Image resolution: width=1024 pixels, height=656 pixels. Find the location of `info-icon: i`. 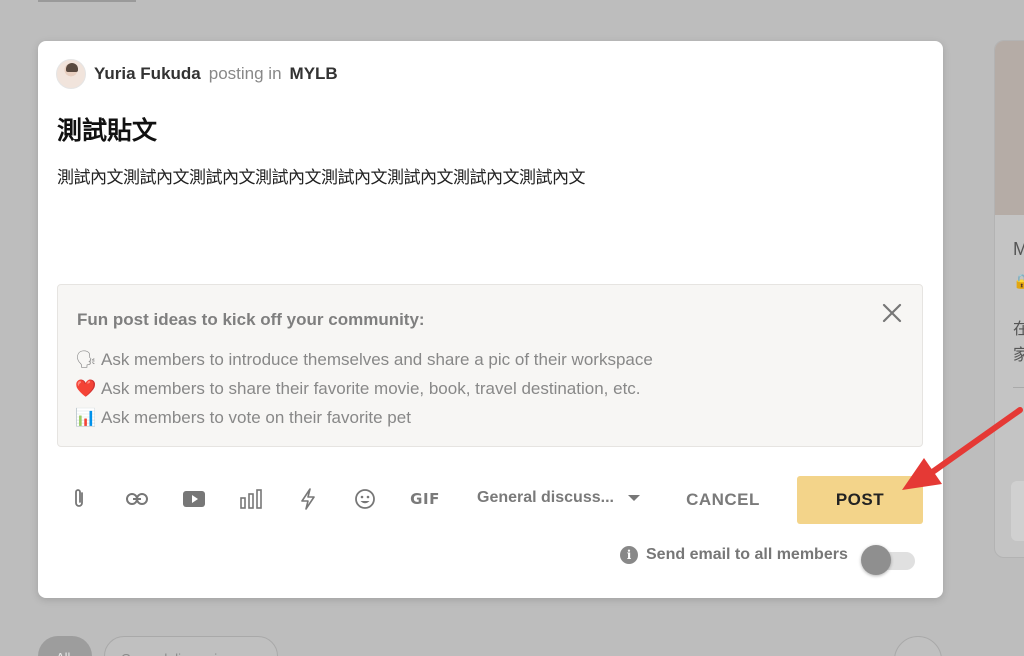

info-icon: i is located at coordinates (629, 555).